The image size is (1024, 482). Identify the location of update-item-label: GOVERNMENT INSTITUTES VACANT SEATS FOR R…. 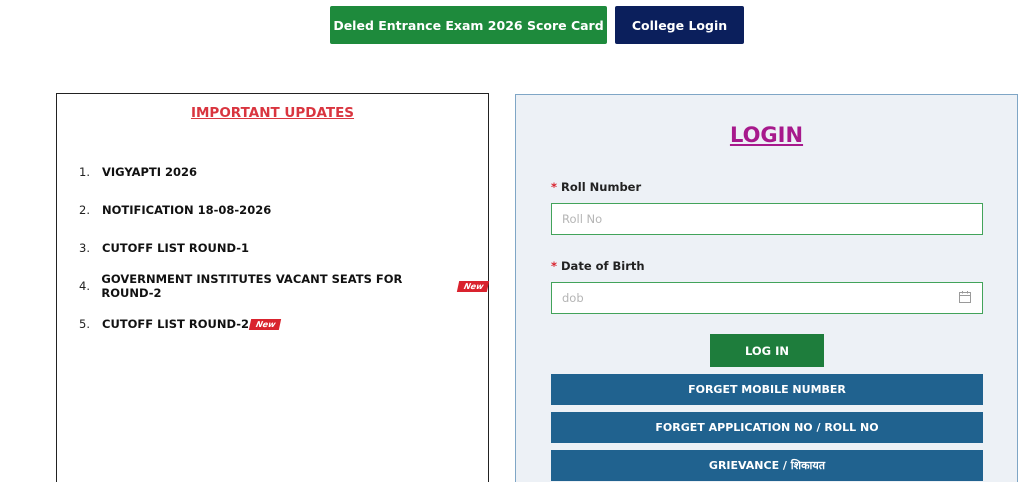
(279, 286).